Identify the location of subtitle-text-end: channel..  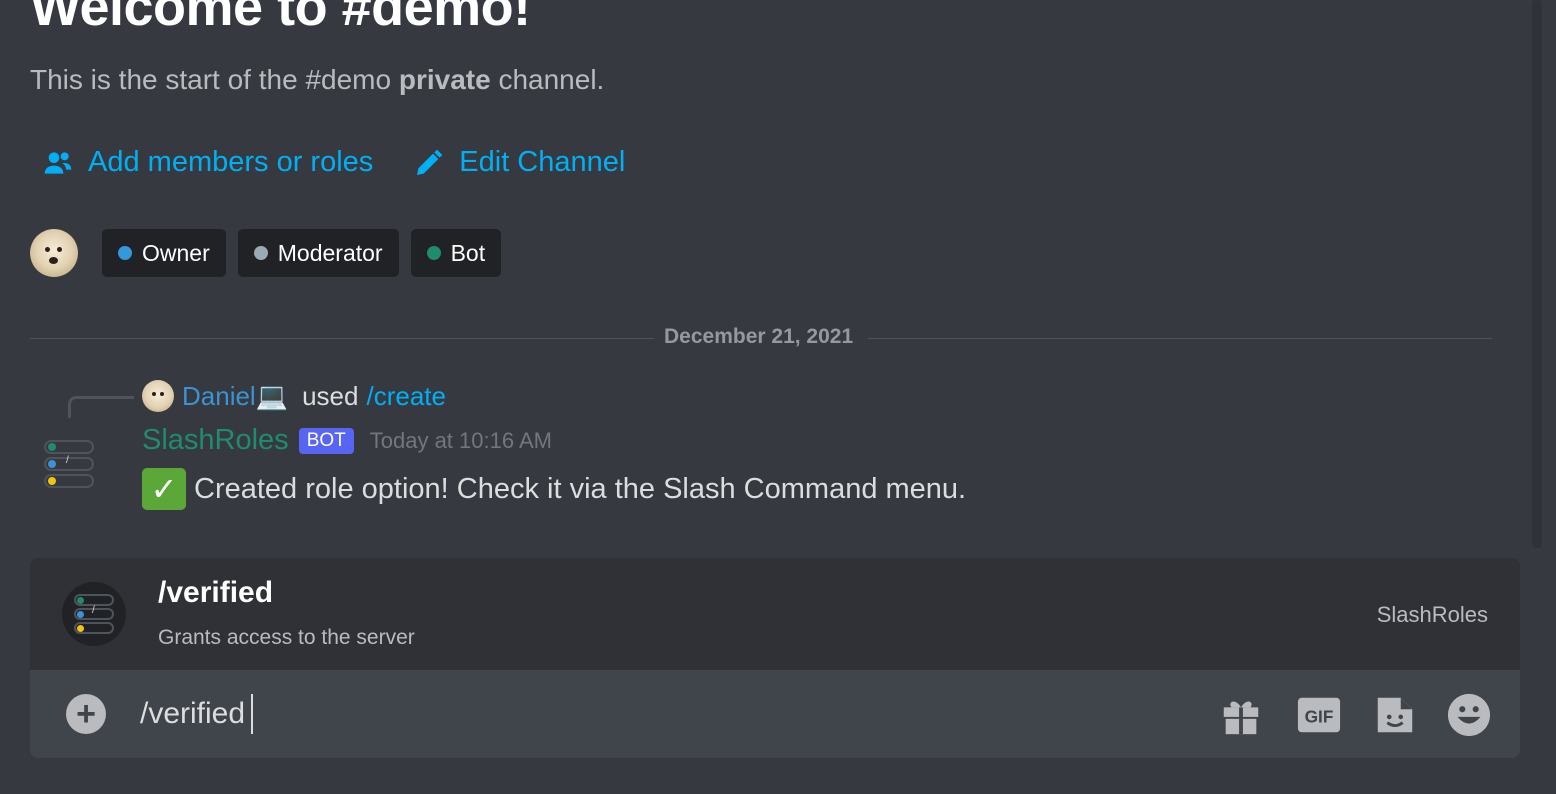
(547, 79).